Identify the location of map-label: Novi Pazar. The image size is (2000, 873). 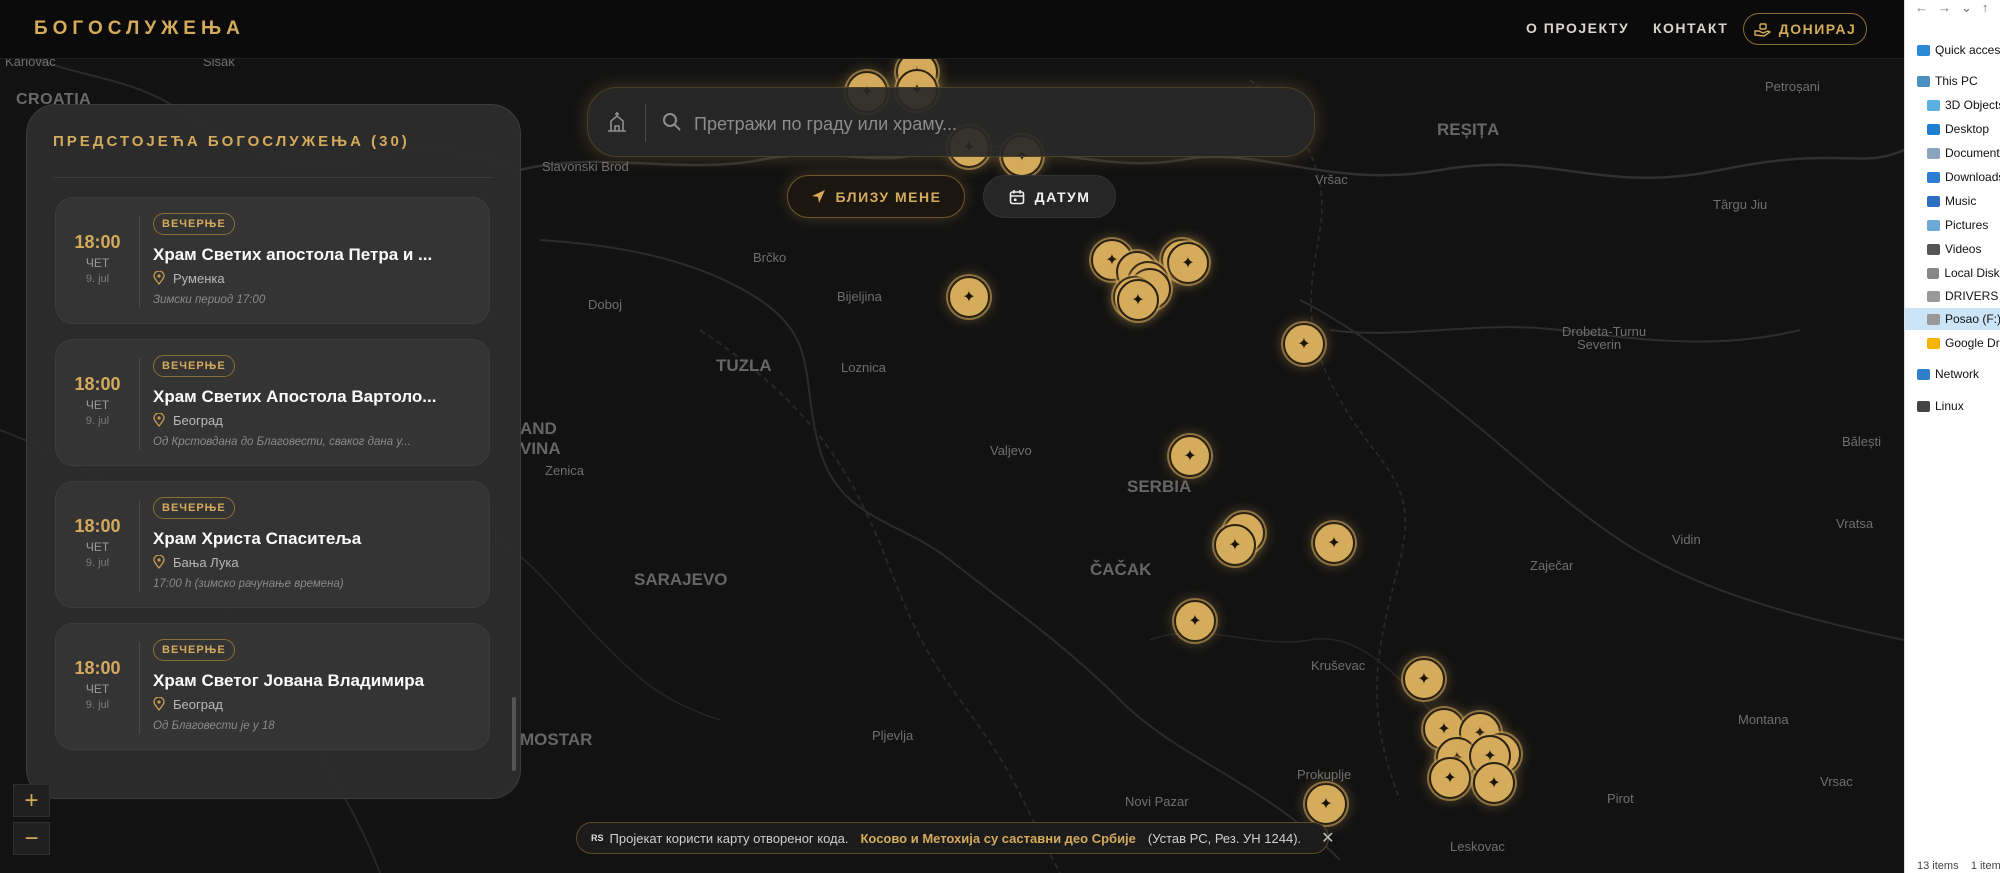
(1157, 801).